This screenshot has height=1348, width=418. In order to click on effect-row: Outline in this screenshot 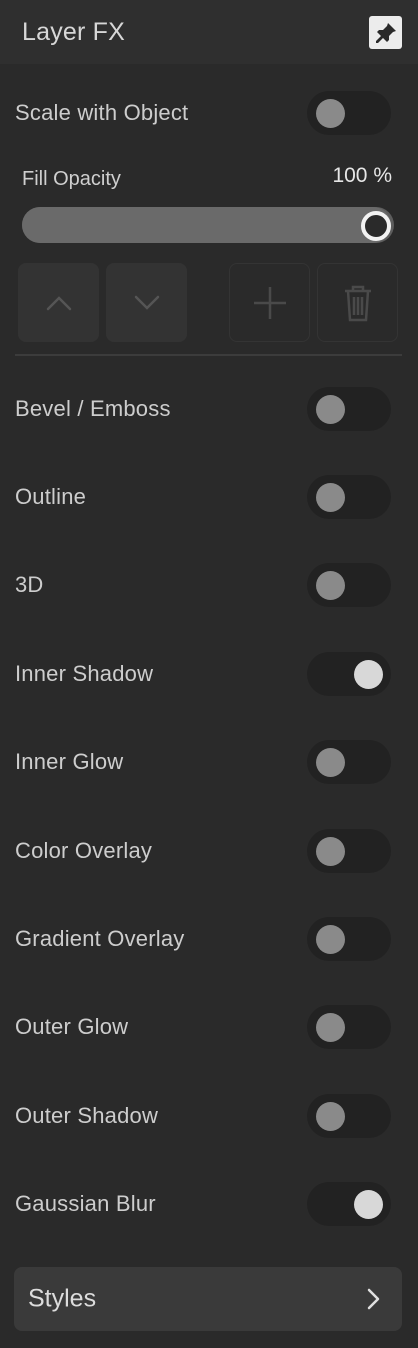, I will do `click(209, 497)`.